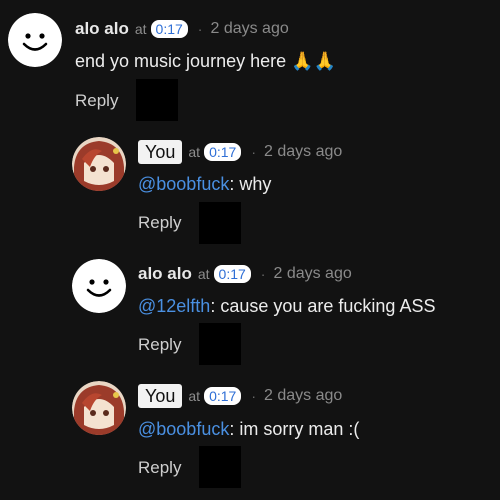 The image size is (500, 500). Describe the element at coordinates (323, 306) in the screenshot. I see `comment-text-content: : cause you are fucking ASS` at that location.